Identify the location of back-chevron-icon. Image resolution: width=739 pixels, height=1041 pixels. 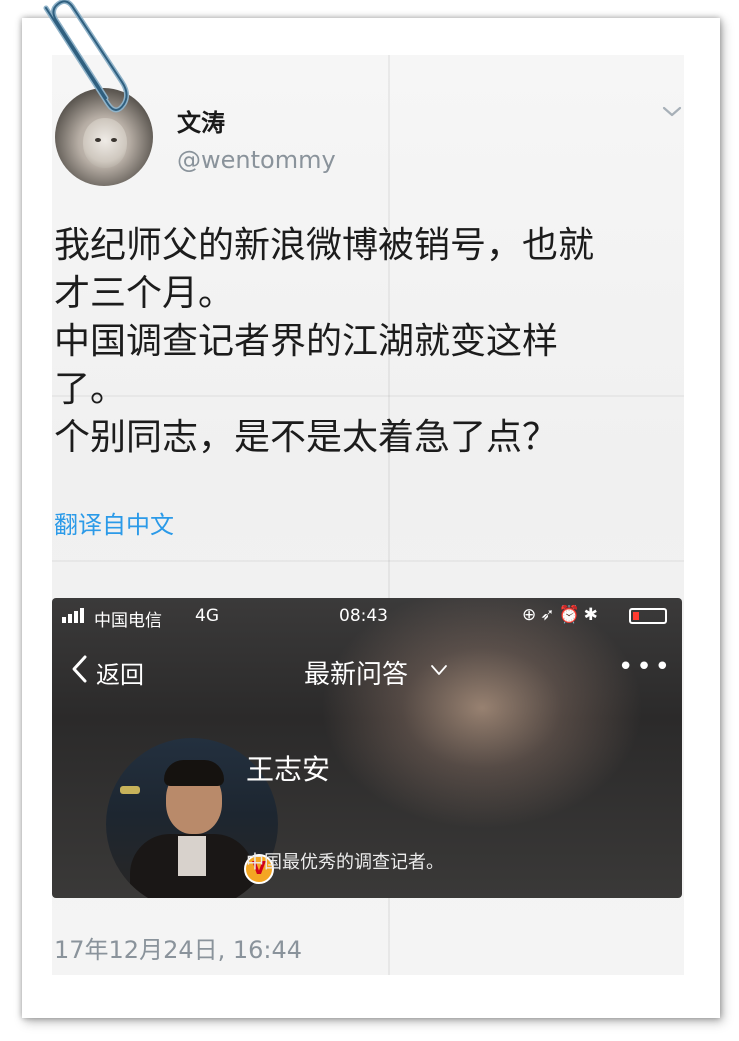
(79, 669).